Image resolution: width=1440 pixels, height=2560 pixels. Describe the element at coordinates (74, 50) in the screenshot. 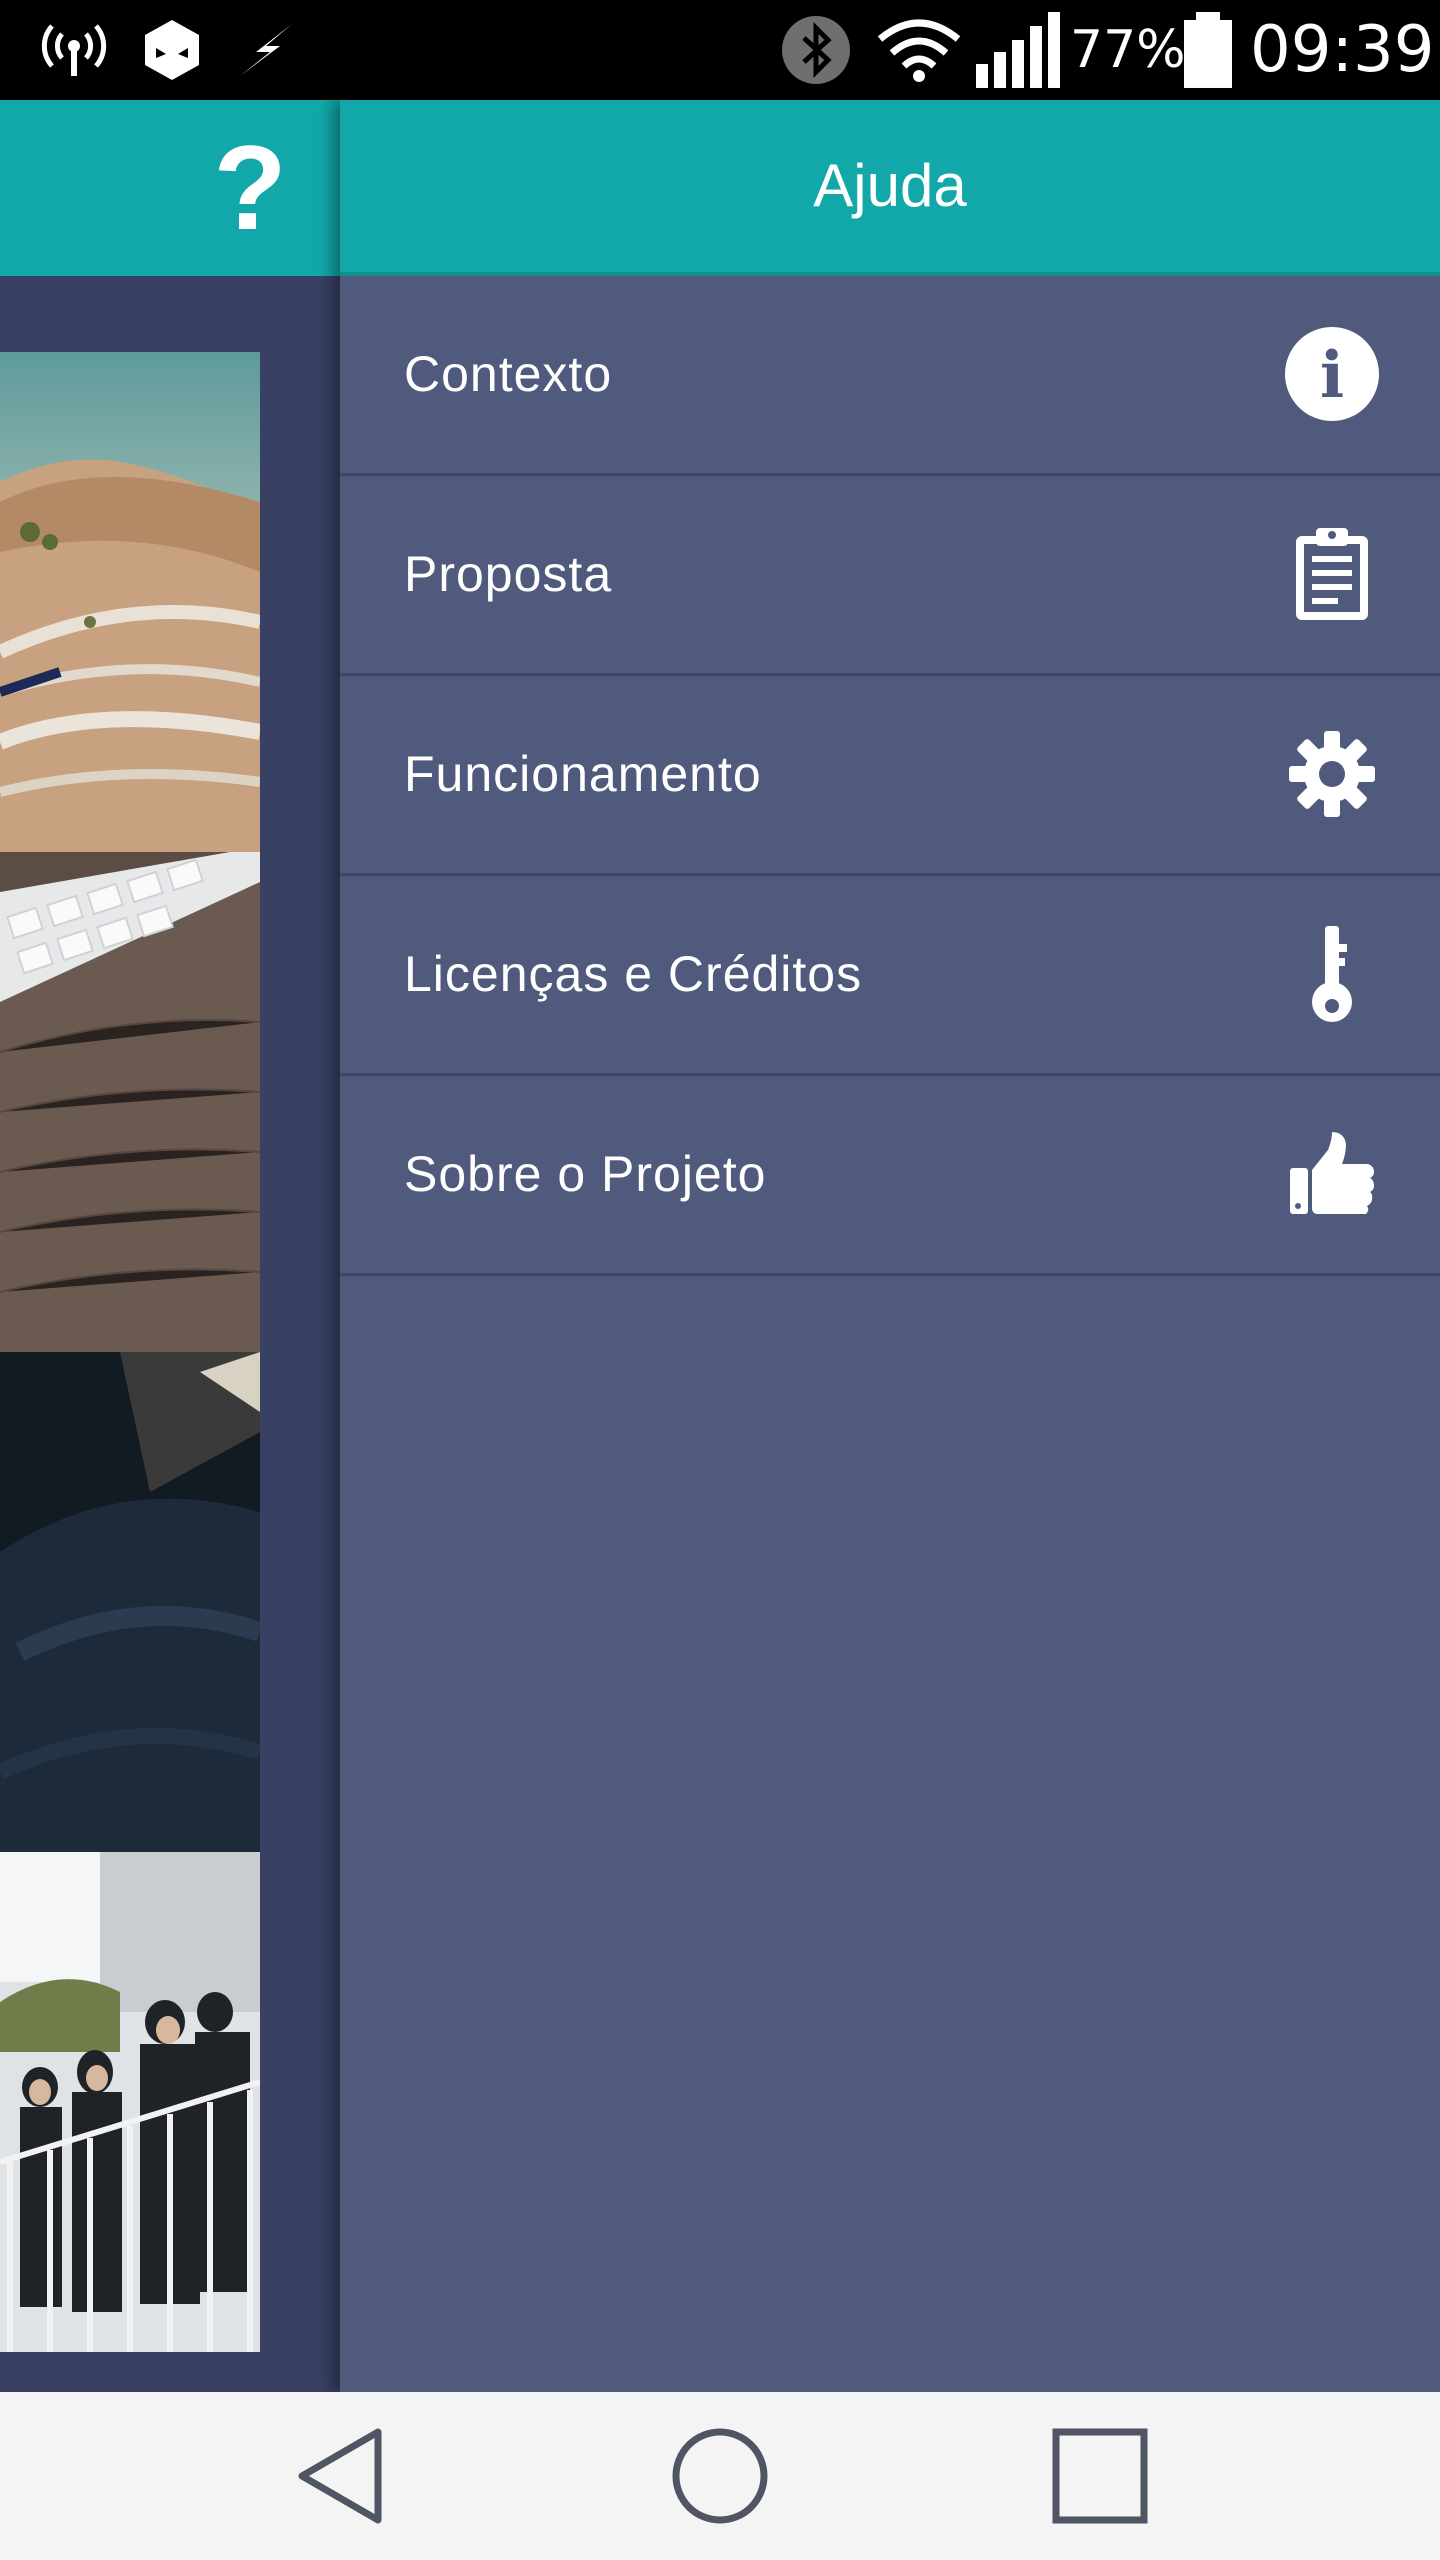

I see `wireless-hotspot-icon` at that location.